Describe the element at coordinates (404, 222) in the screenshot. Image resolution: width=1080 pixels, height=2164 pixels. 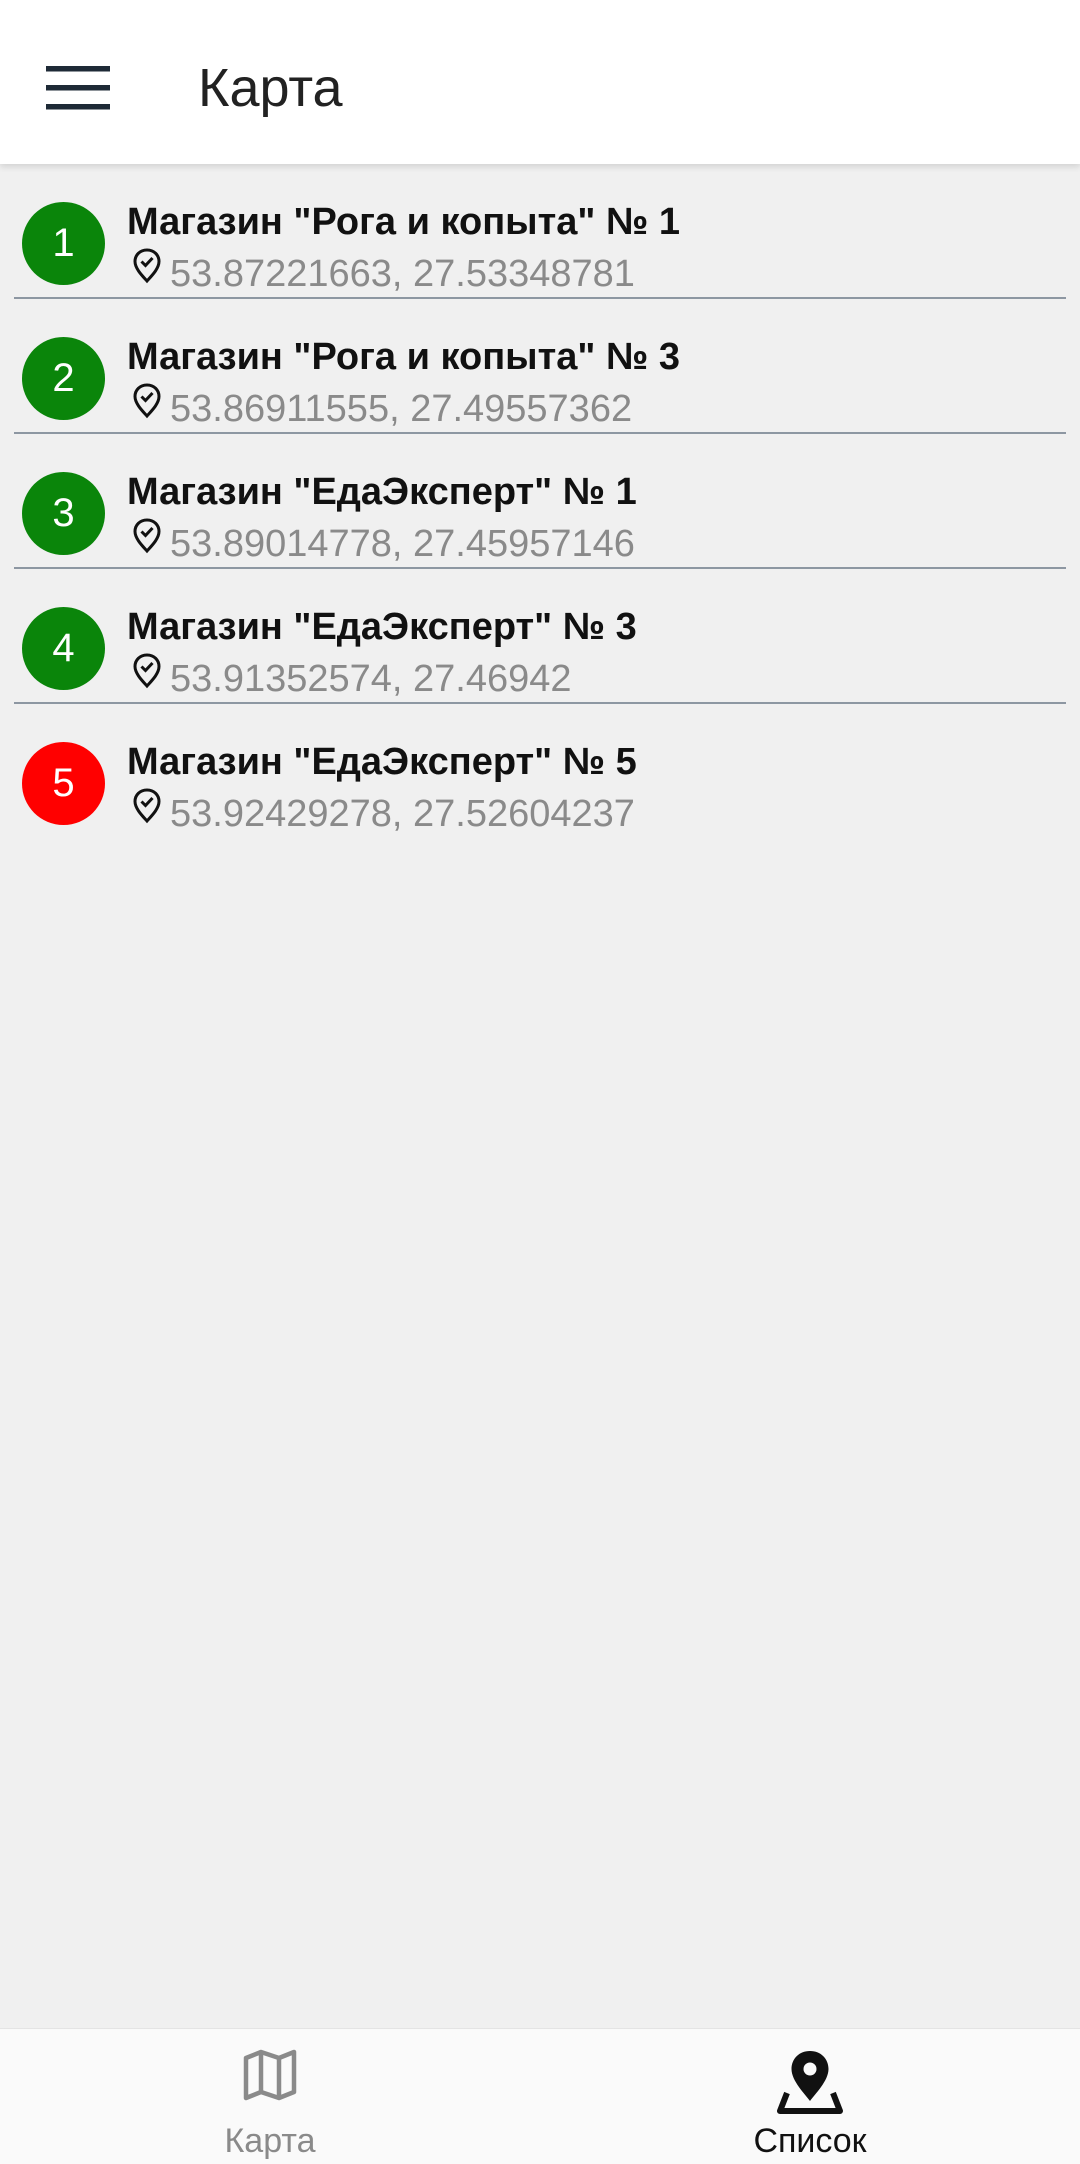
I see `store-name: Магазин "Рога и копыта" № 1` at that location.